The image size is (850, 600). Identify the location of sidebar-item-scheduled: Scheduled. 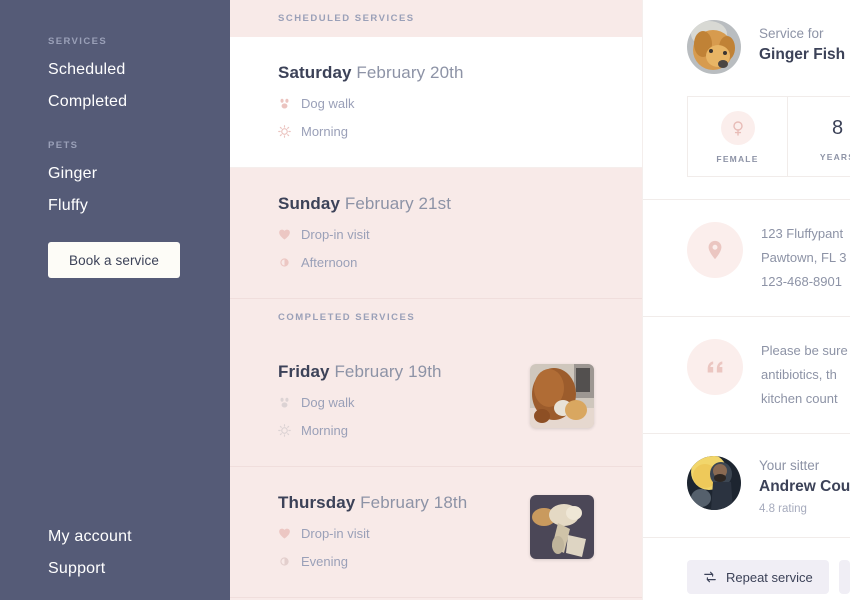
(87, 70).